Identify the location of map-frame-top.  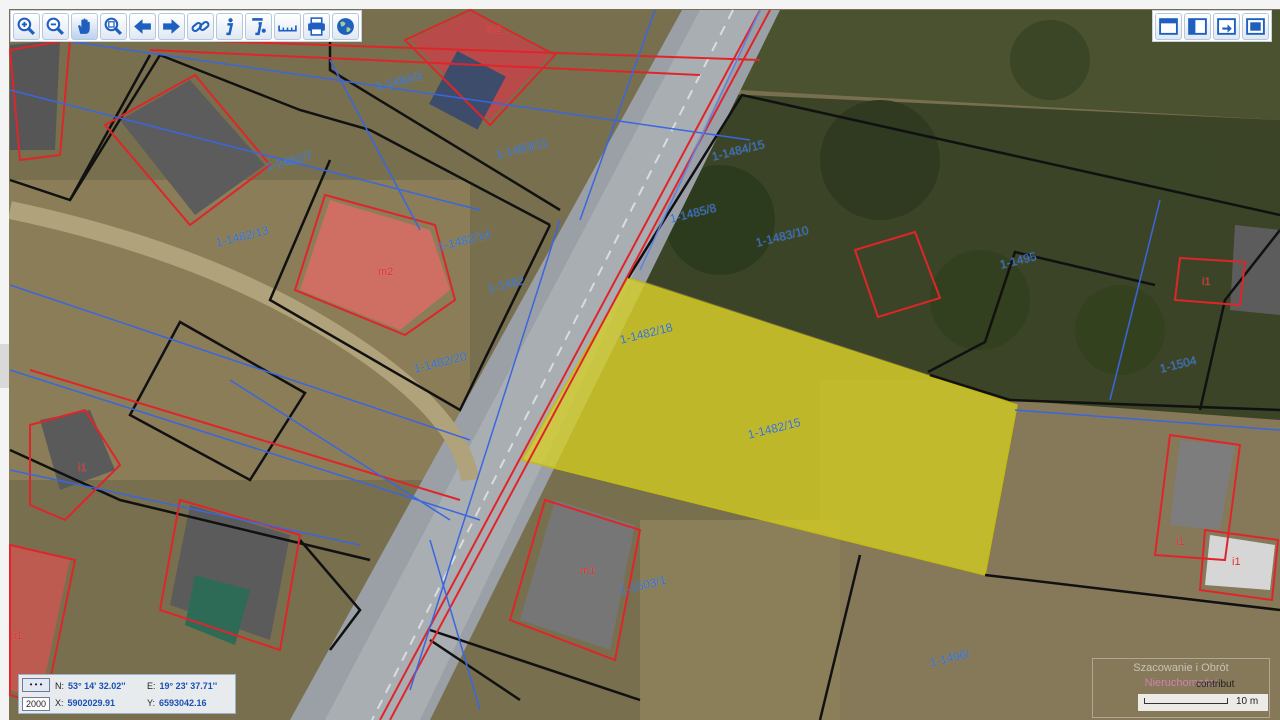
(640, 4).